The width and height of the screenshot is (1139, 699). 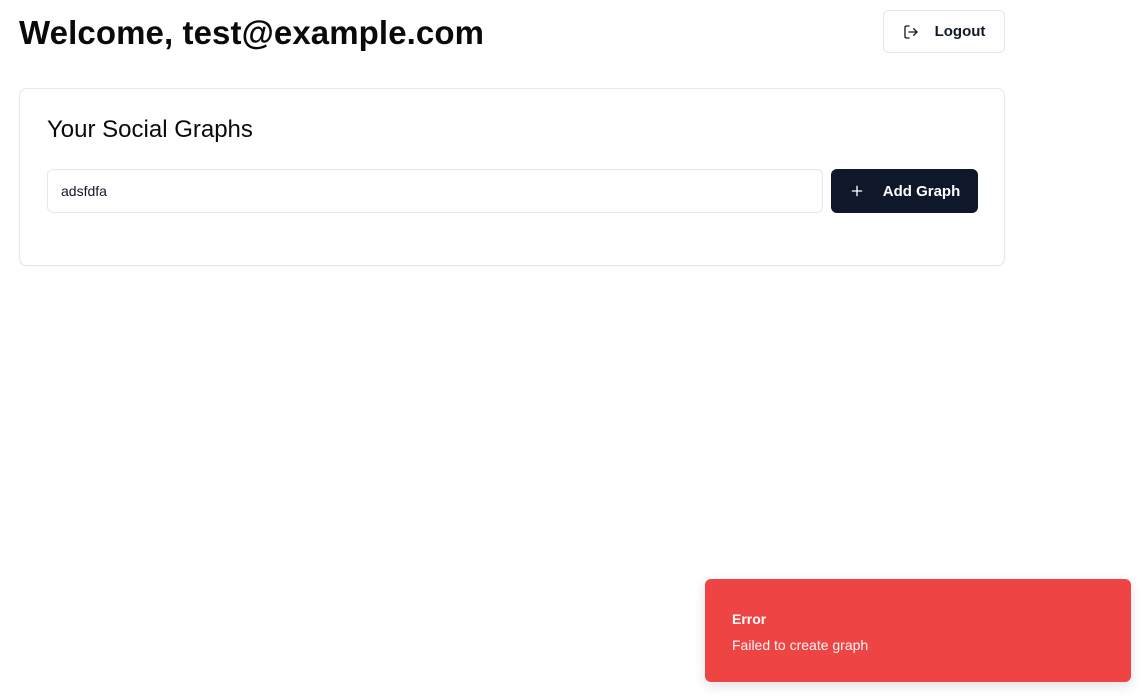 I want to click on error-toast: Error Failed to create graph, so click(x=918, y=630).